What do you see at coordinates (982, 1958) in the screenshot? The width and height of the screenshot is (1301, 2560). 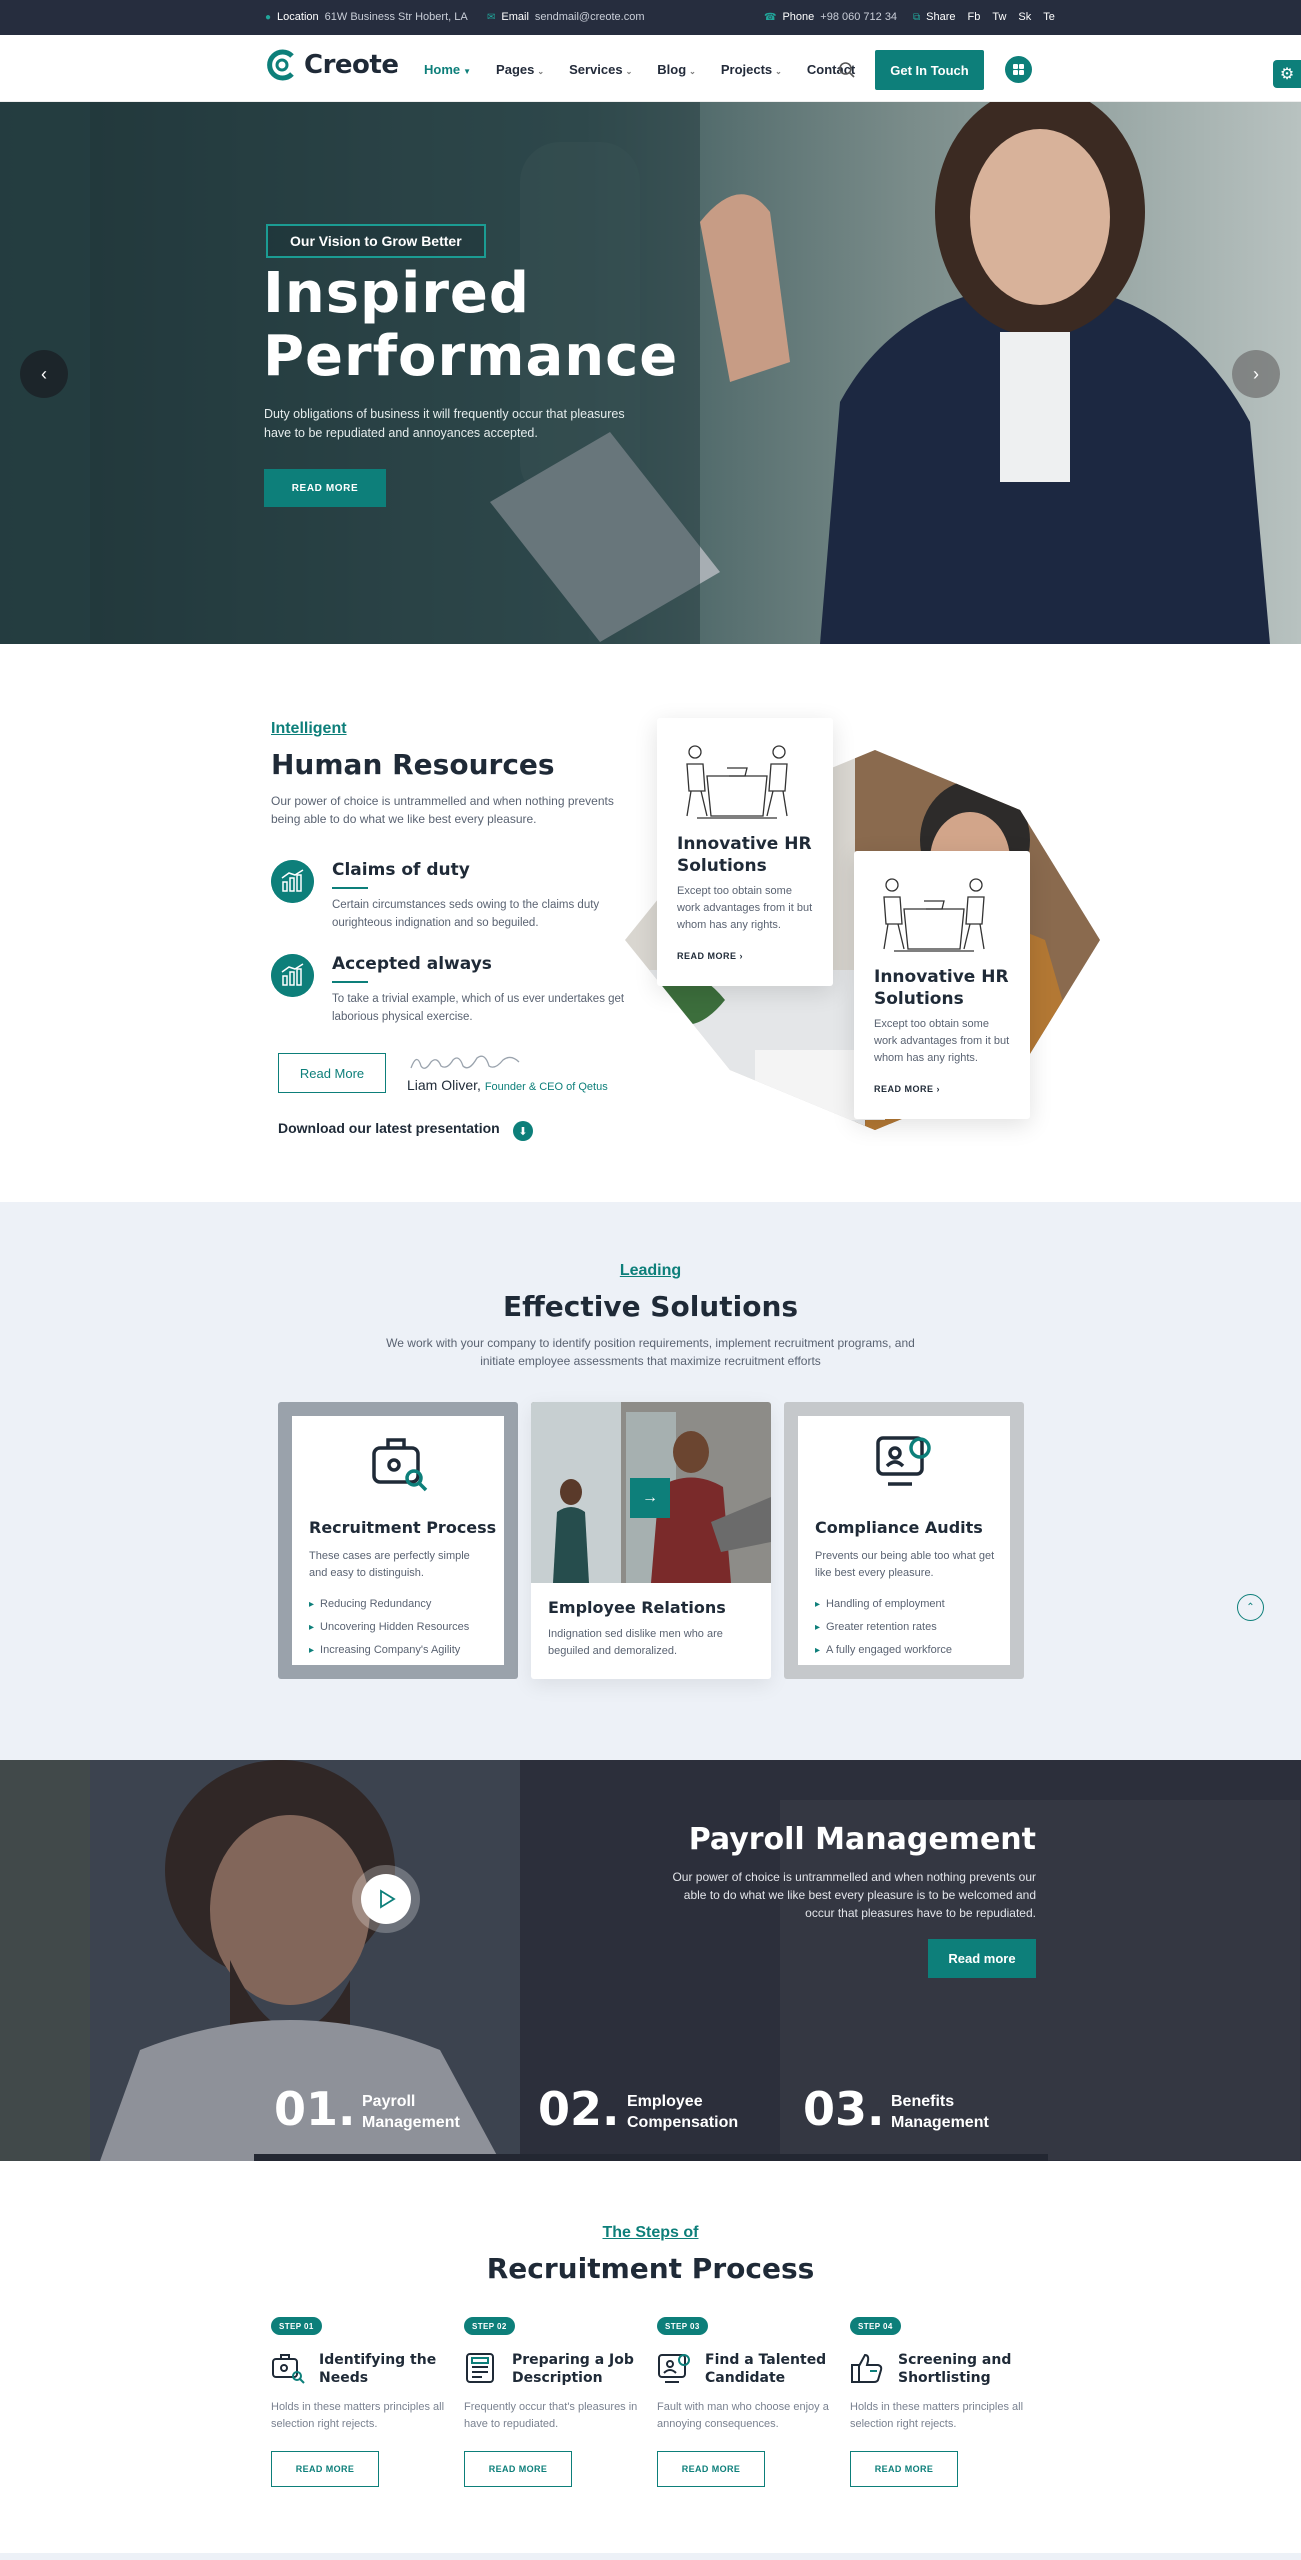 I see `payroll-read-more-button: Read more` at bounding box center [982, 1958].